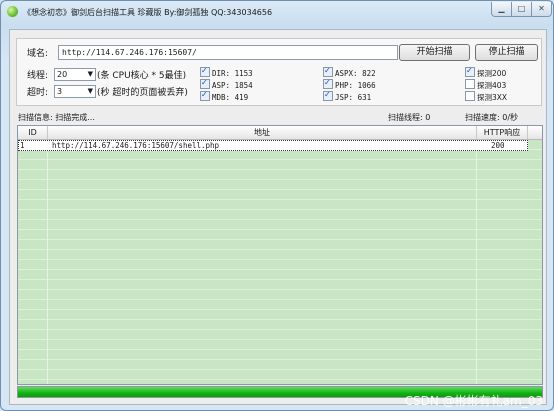 The image size is (554, 411). Describe the element at coordinates (349, 84) in the screenshot. I see `dict-php-checkbox: PHP: 1066` at that location.